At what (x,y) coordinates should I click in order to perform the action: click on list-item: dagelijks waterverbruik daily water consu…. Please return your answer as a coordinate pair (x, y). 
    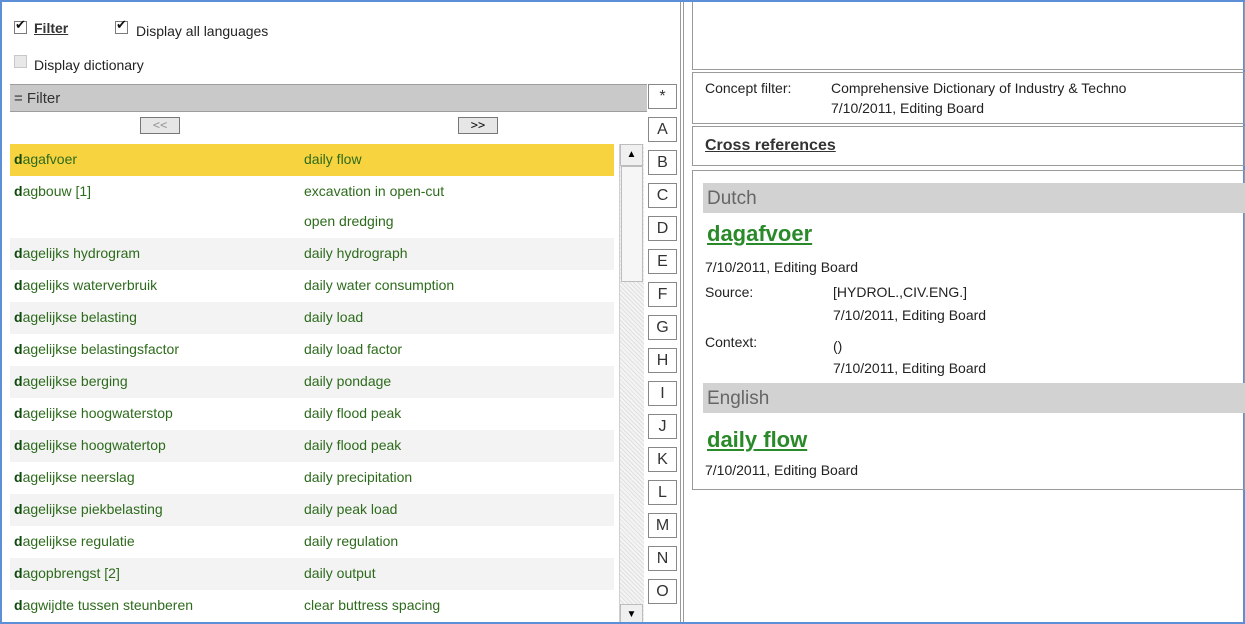
    Looking at the image, I should click on (312, 286).